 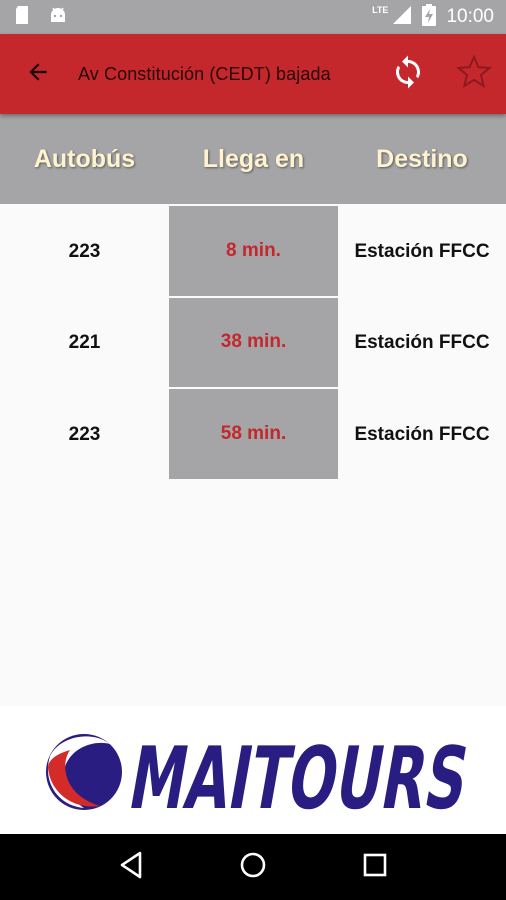 I want to click on back-arrow-icon, so click(x=38, y=74).